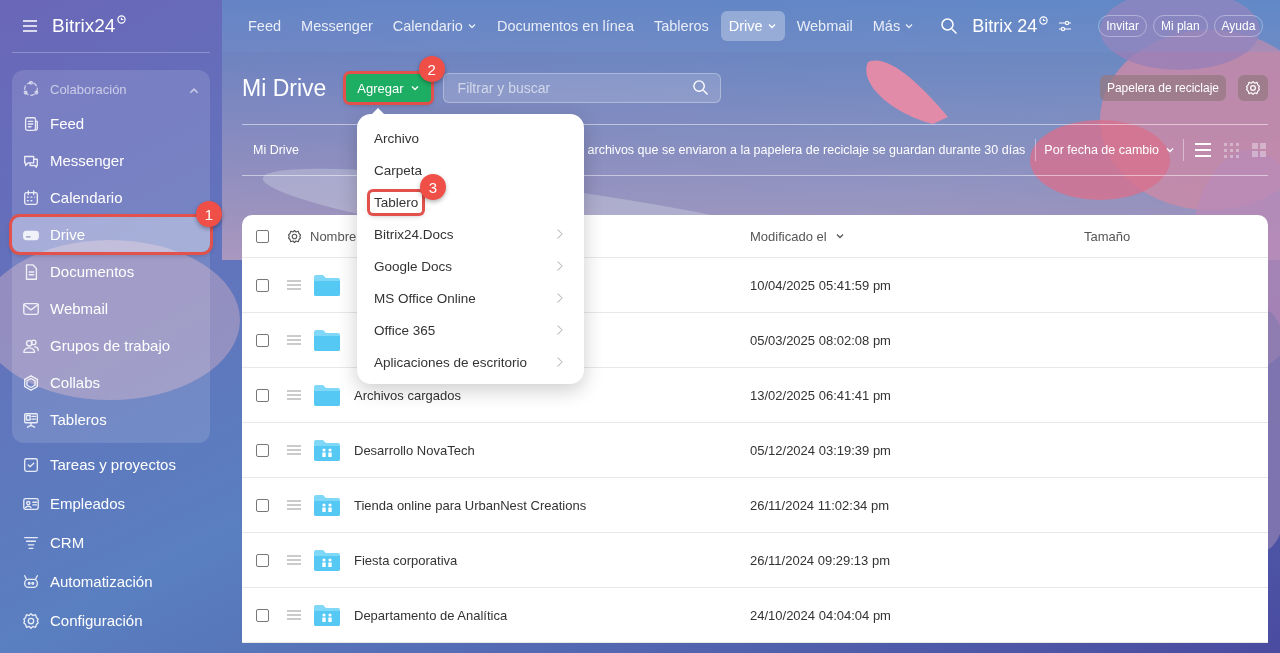 The height and width of the screenshot is (653, 1280). What do you see at coordinates (388, 88) in the screenshot?
I see `add-button: Agregar` at bounding box center [388, 88].